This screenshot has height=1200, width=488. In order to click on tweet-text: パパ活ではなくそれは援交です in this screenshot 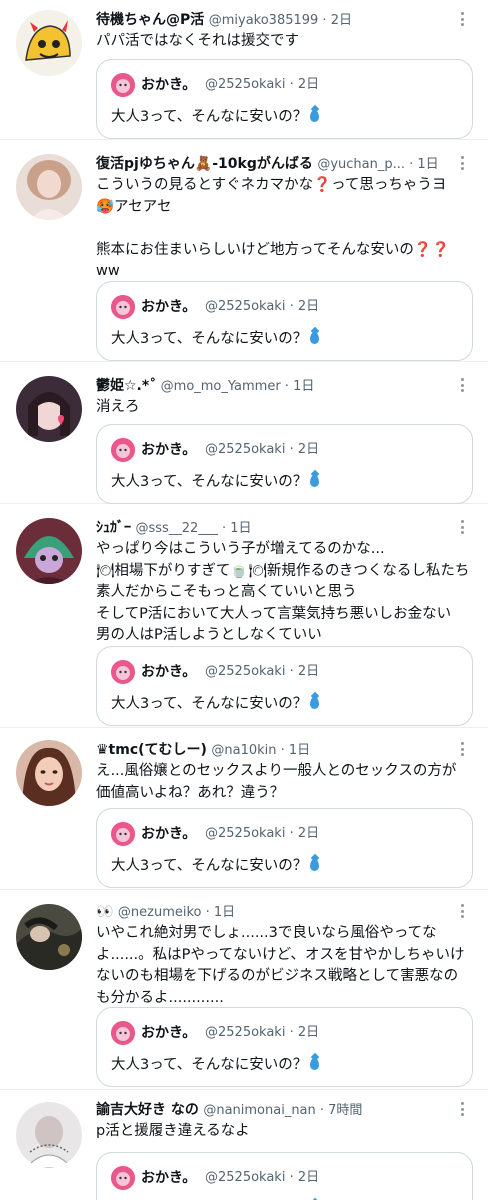, I will do `click(197, 41)`.